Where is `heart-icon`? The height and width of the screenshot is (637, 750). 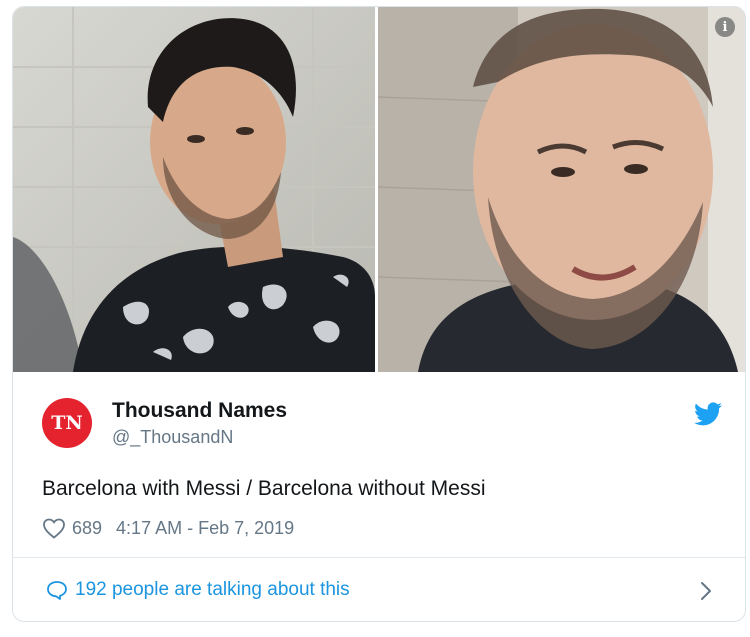
heart-icon is located at coordinates (54, 528).